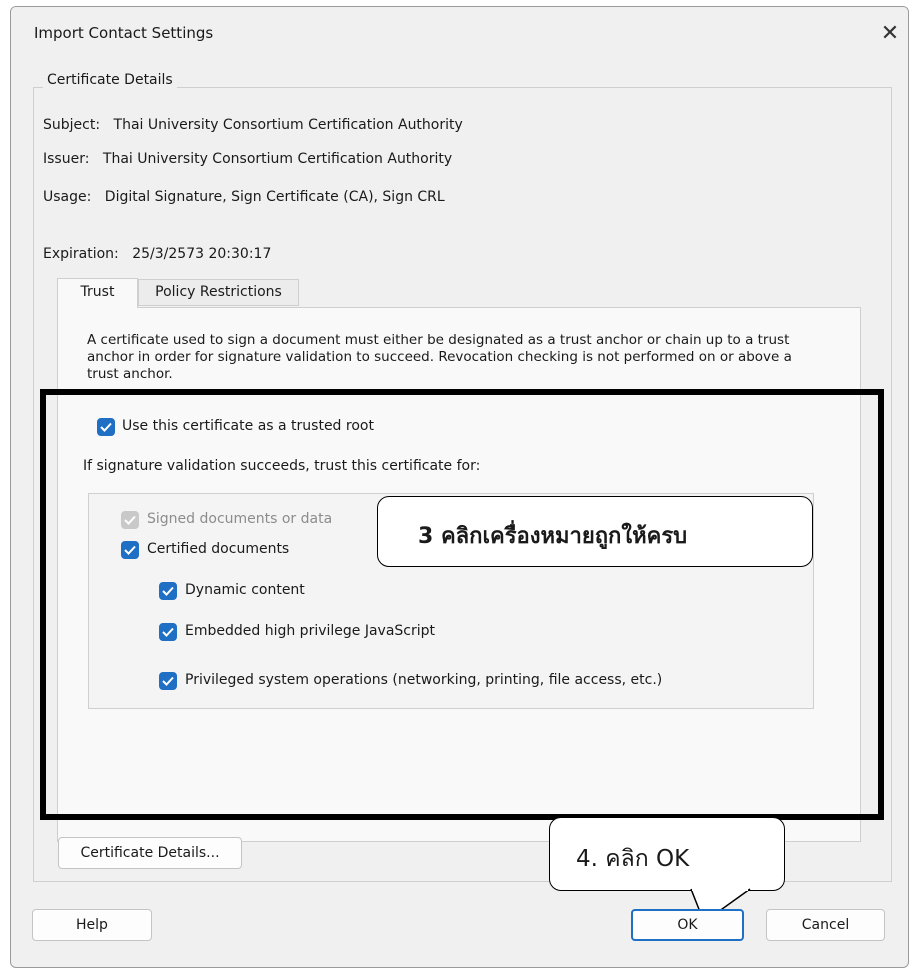 The image size is (909, 972). Describe the element at coordinates (72, 125) in the screenshot. I see `subject-label: Subject:` at that location.